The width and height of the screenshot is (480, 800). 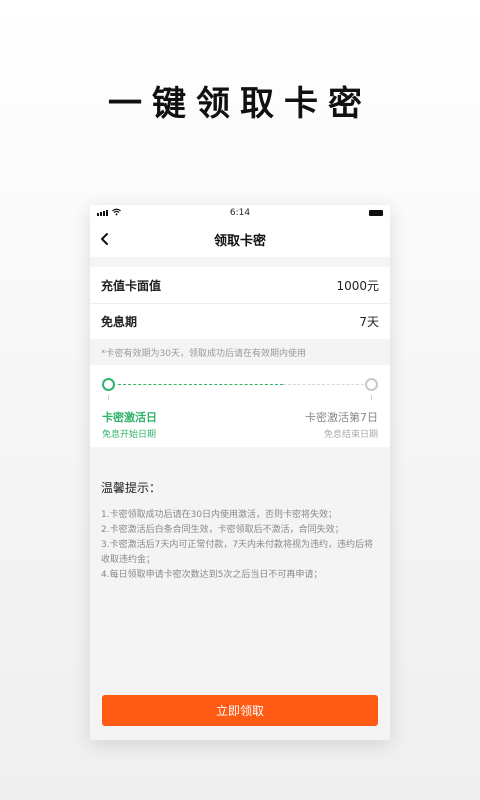 I want to click on row-card-value: 充值卡面值 1000元, so click(x=240, y=285).